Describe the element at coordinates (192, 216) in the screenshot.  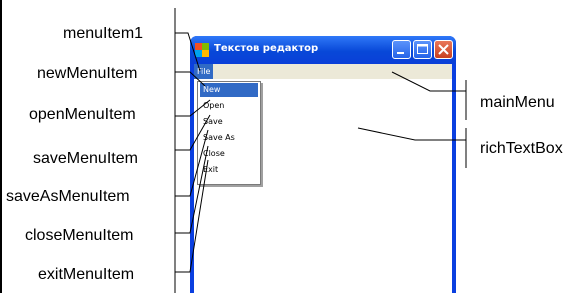
I see `leader-exitMenuItem` at that location.